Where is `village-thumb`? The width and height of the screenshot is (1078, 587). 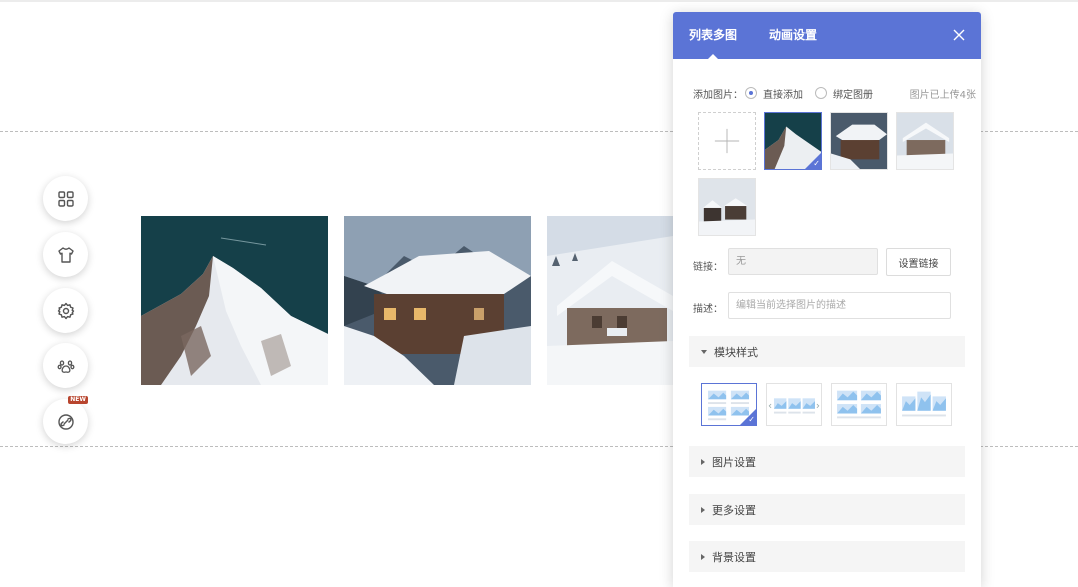
village-thumb is located at coordinates (727, 207).